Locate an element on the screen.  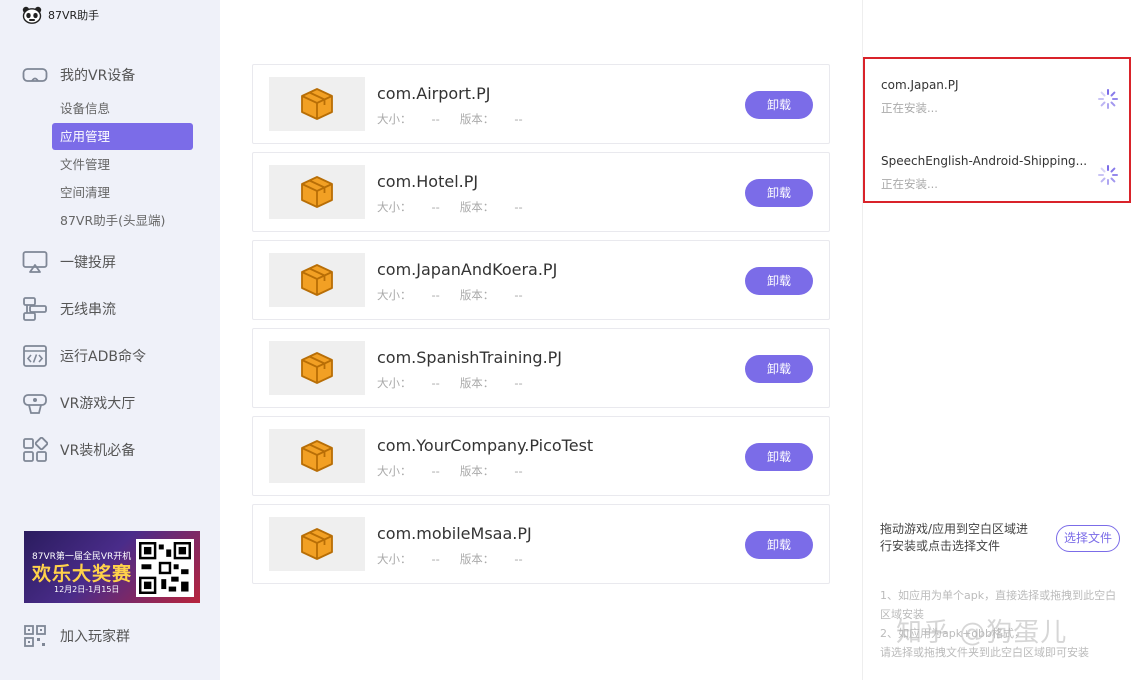
code-icon is located at coordinates (35, 356).